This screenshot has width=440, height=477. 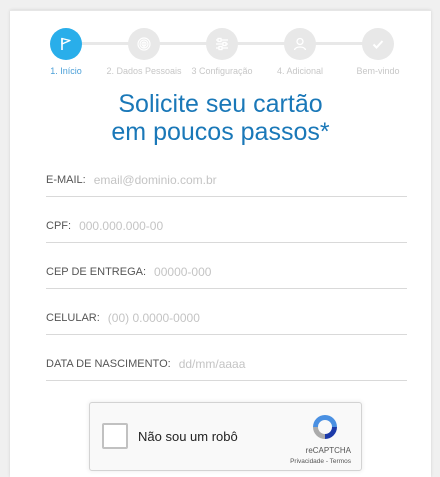 What do you see at coordinates (300, 71) in the screenshot?
I see `step-label: 4. Adicional` at bounding box center [300, 71].